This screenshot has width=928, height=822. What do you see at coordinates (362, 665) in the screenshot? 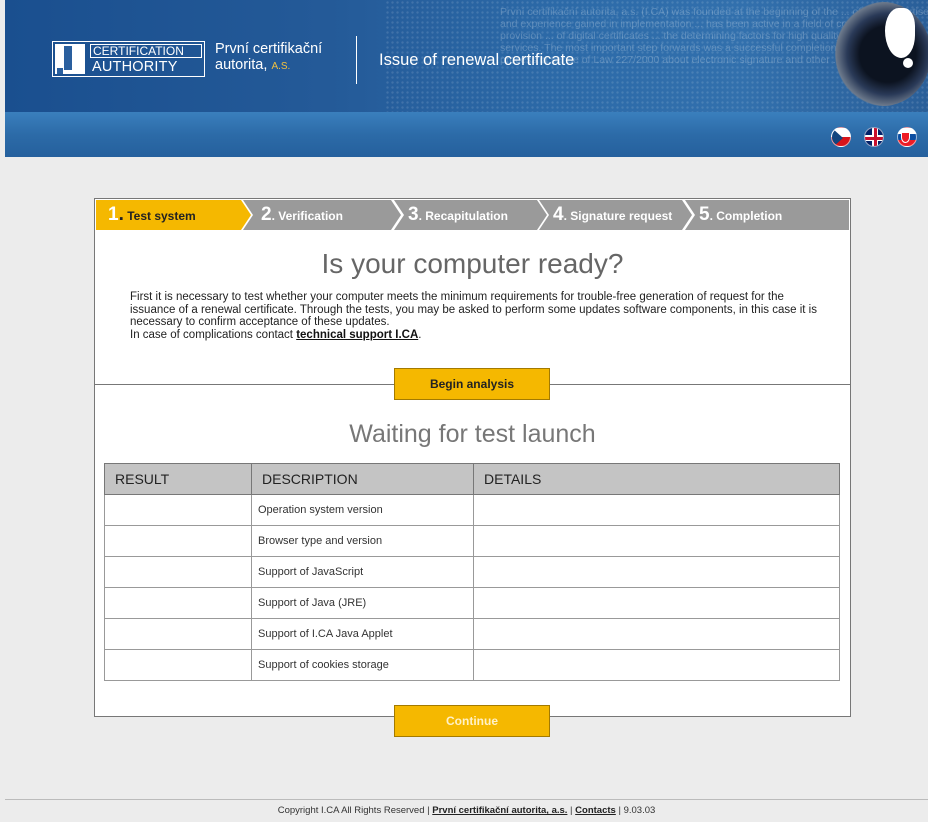
I see `description-cell: Support of cookies storage` at bounding box center [362, 665].